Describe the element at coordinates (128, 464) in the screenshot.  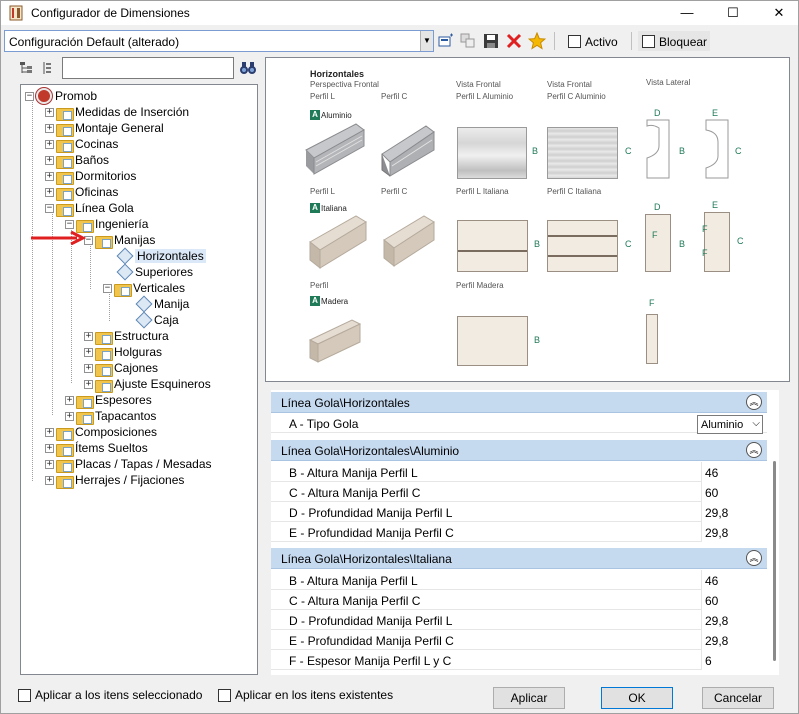
I see `tree-node-placas: + Placas / Tapas / Mesadas` at that location.